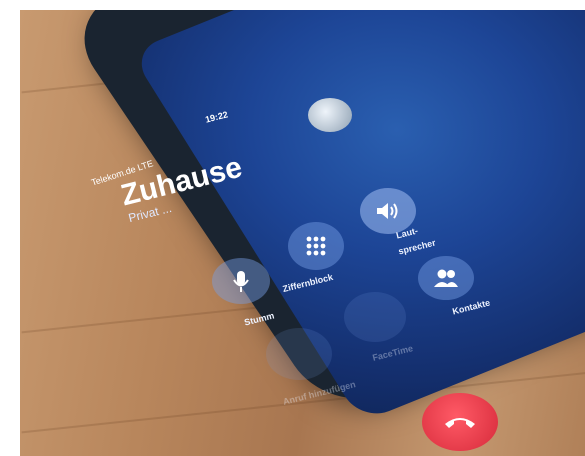  I want to click on keypad-icon, so click(316, 246).